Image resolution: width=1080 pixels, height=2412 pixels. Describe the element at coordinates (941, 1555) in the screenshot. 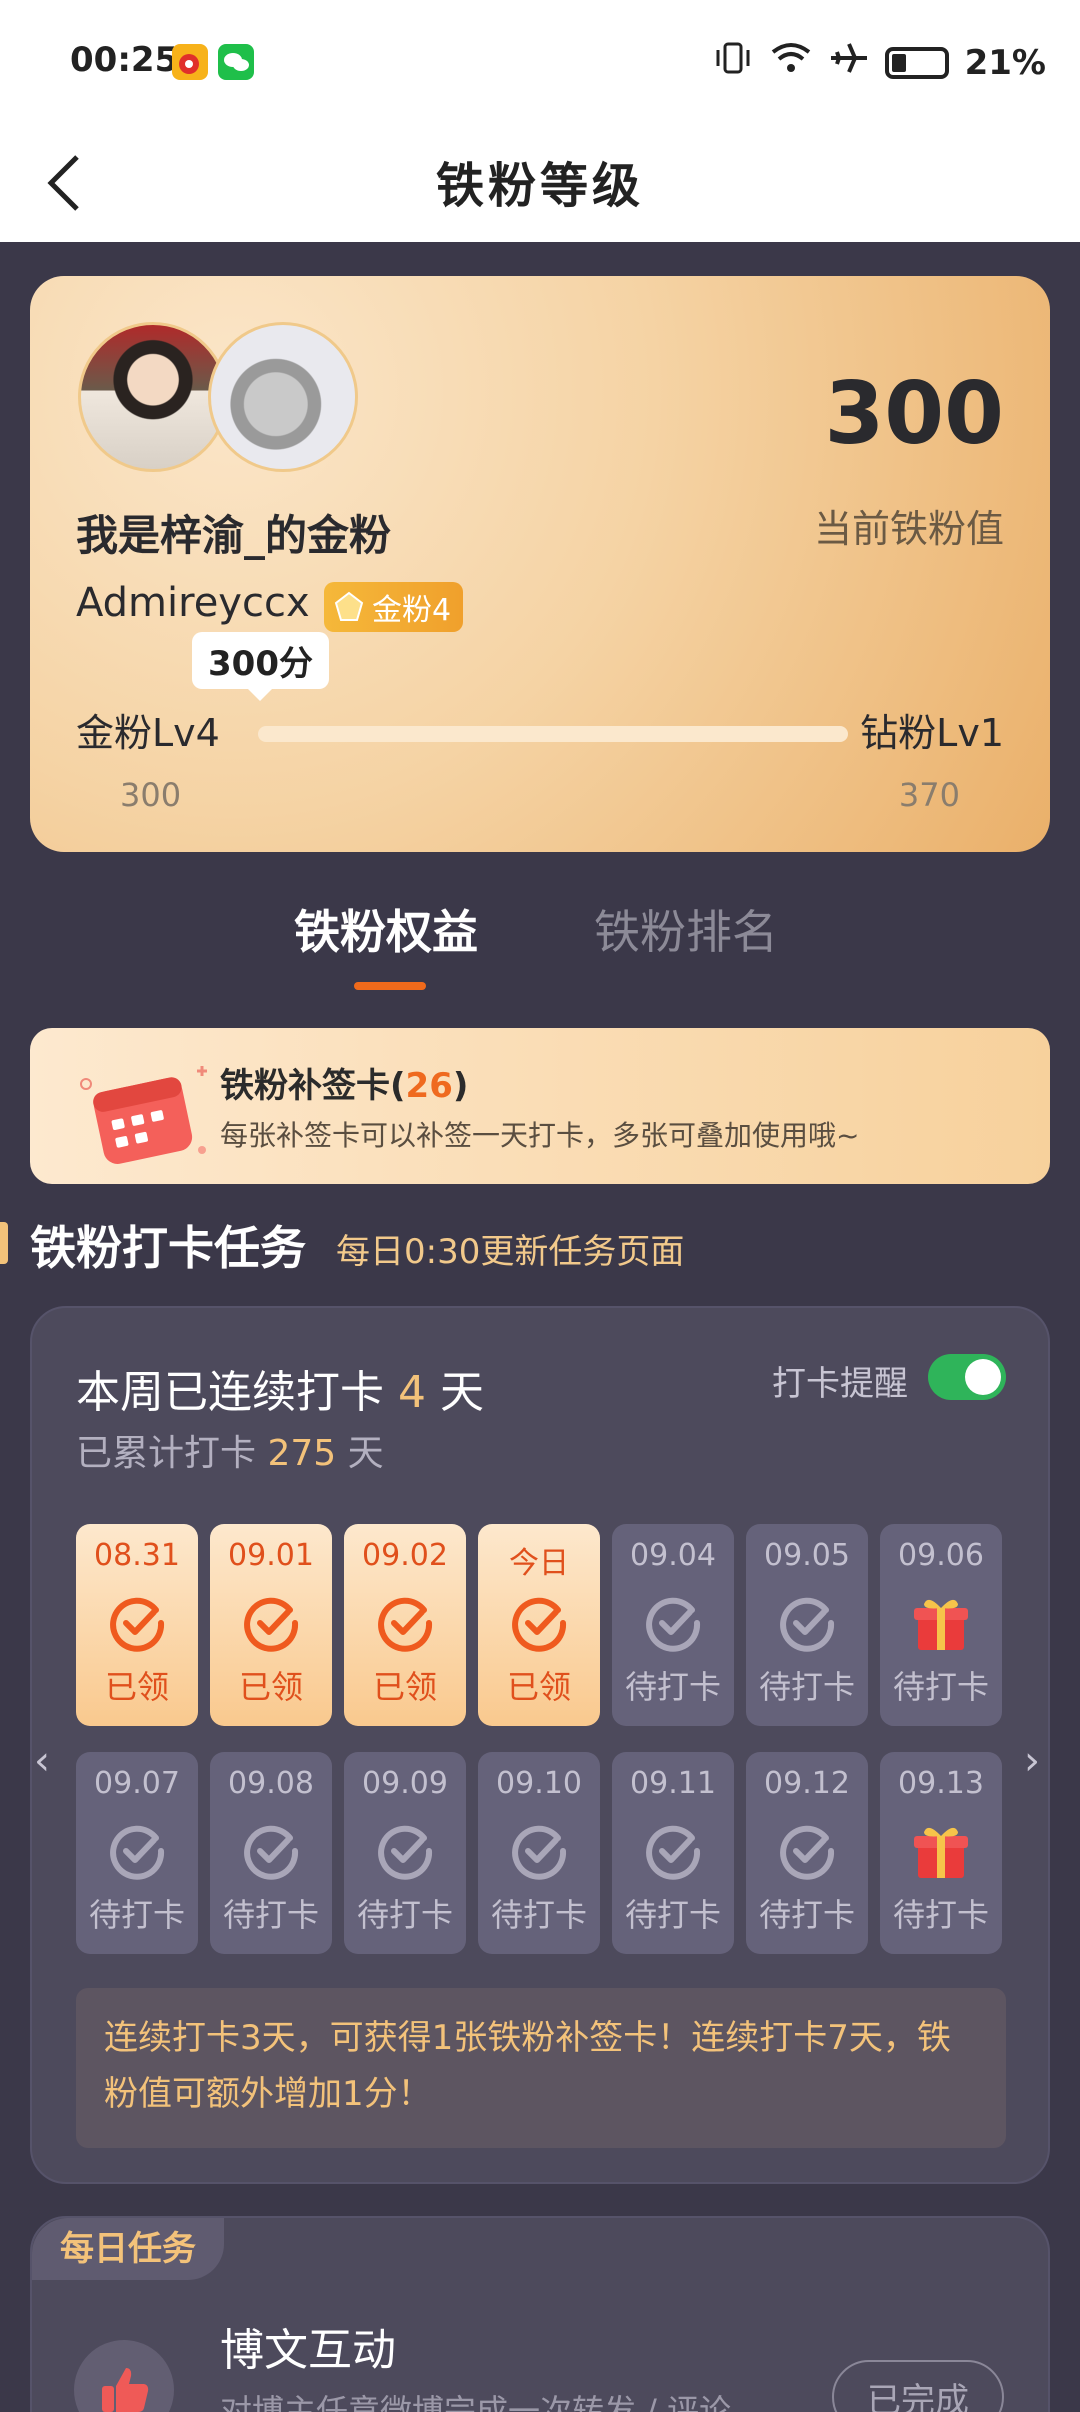

I see `checkin-day-date: 09.06` at that location.